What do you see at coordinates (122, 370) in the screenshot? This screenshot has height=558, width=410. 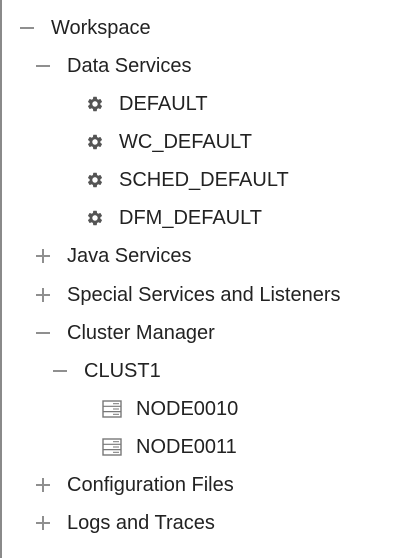 I see `tree-item-label: CLUST1` at bounding box center [122, 370].